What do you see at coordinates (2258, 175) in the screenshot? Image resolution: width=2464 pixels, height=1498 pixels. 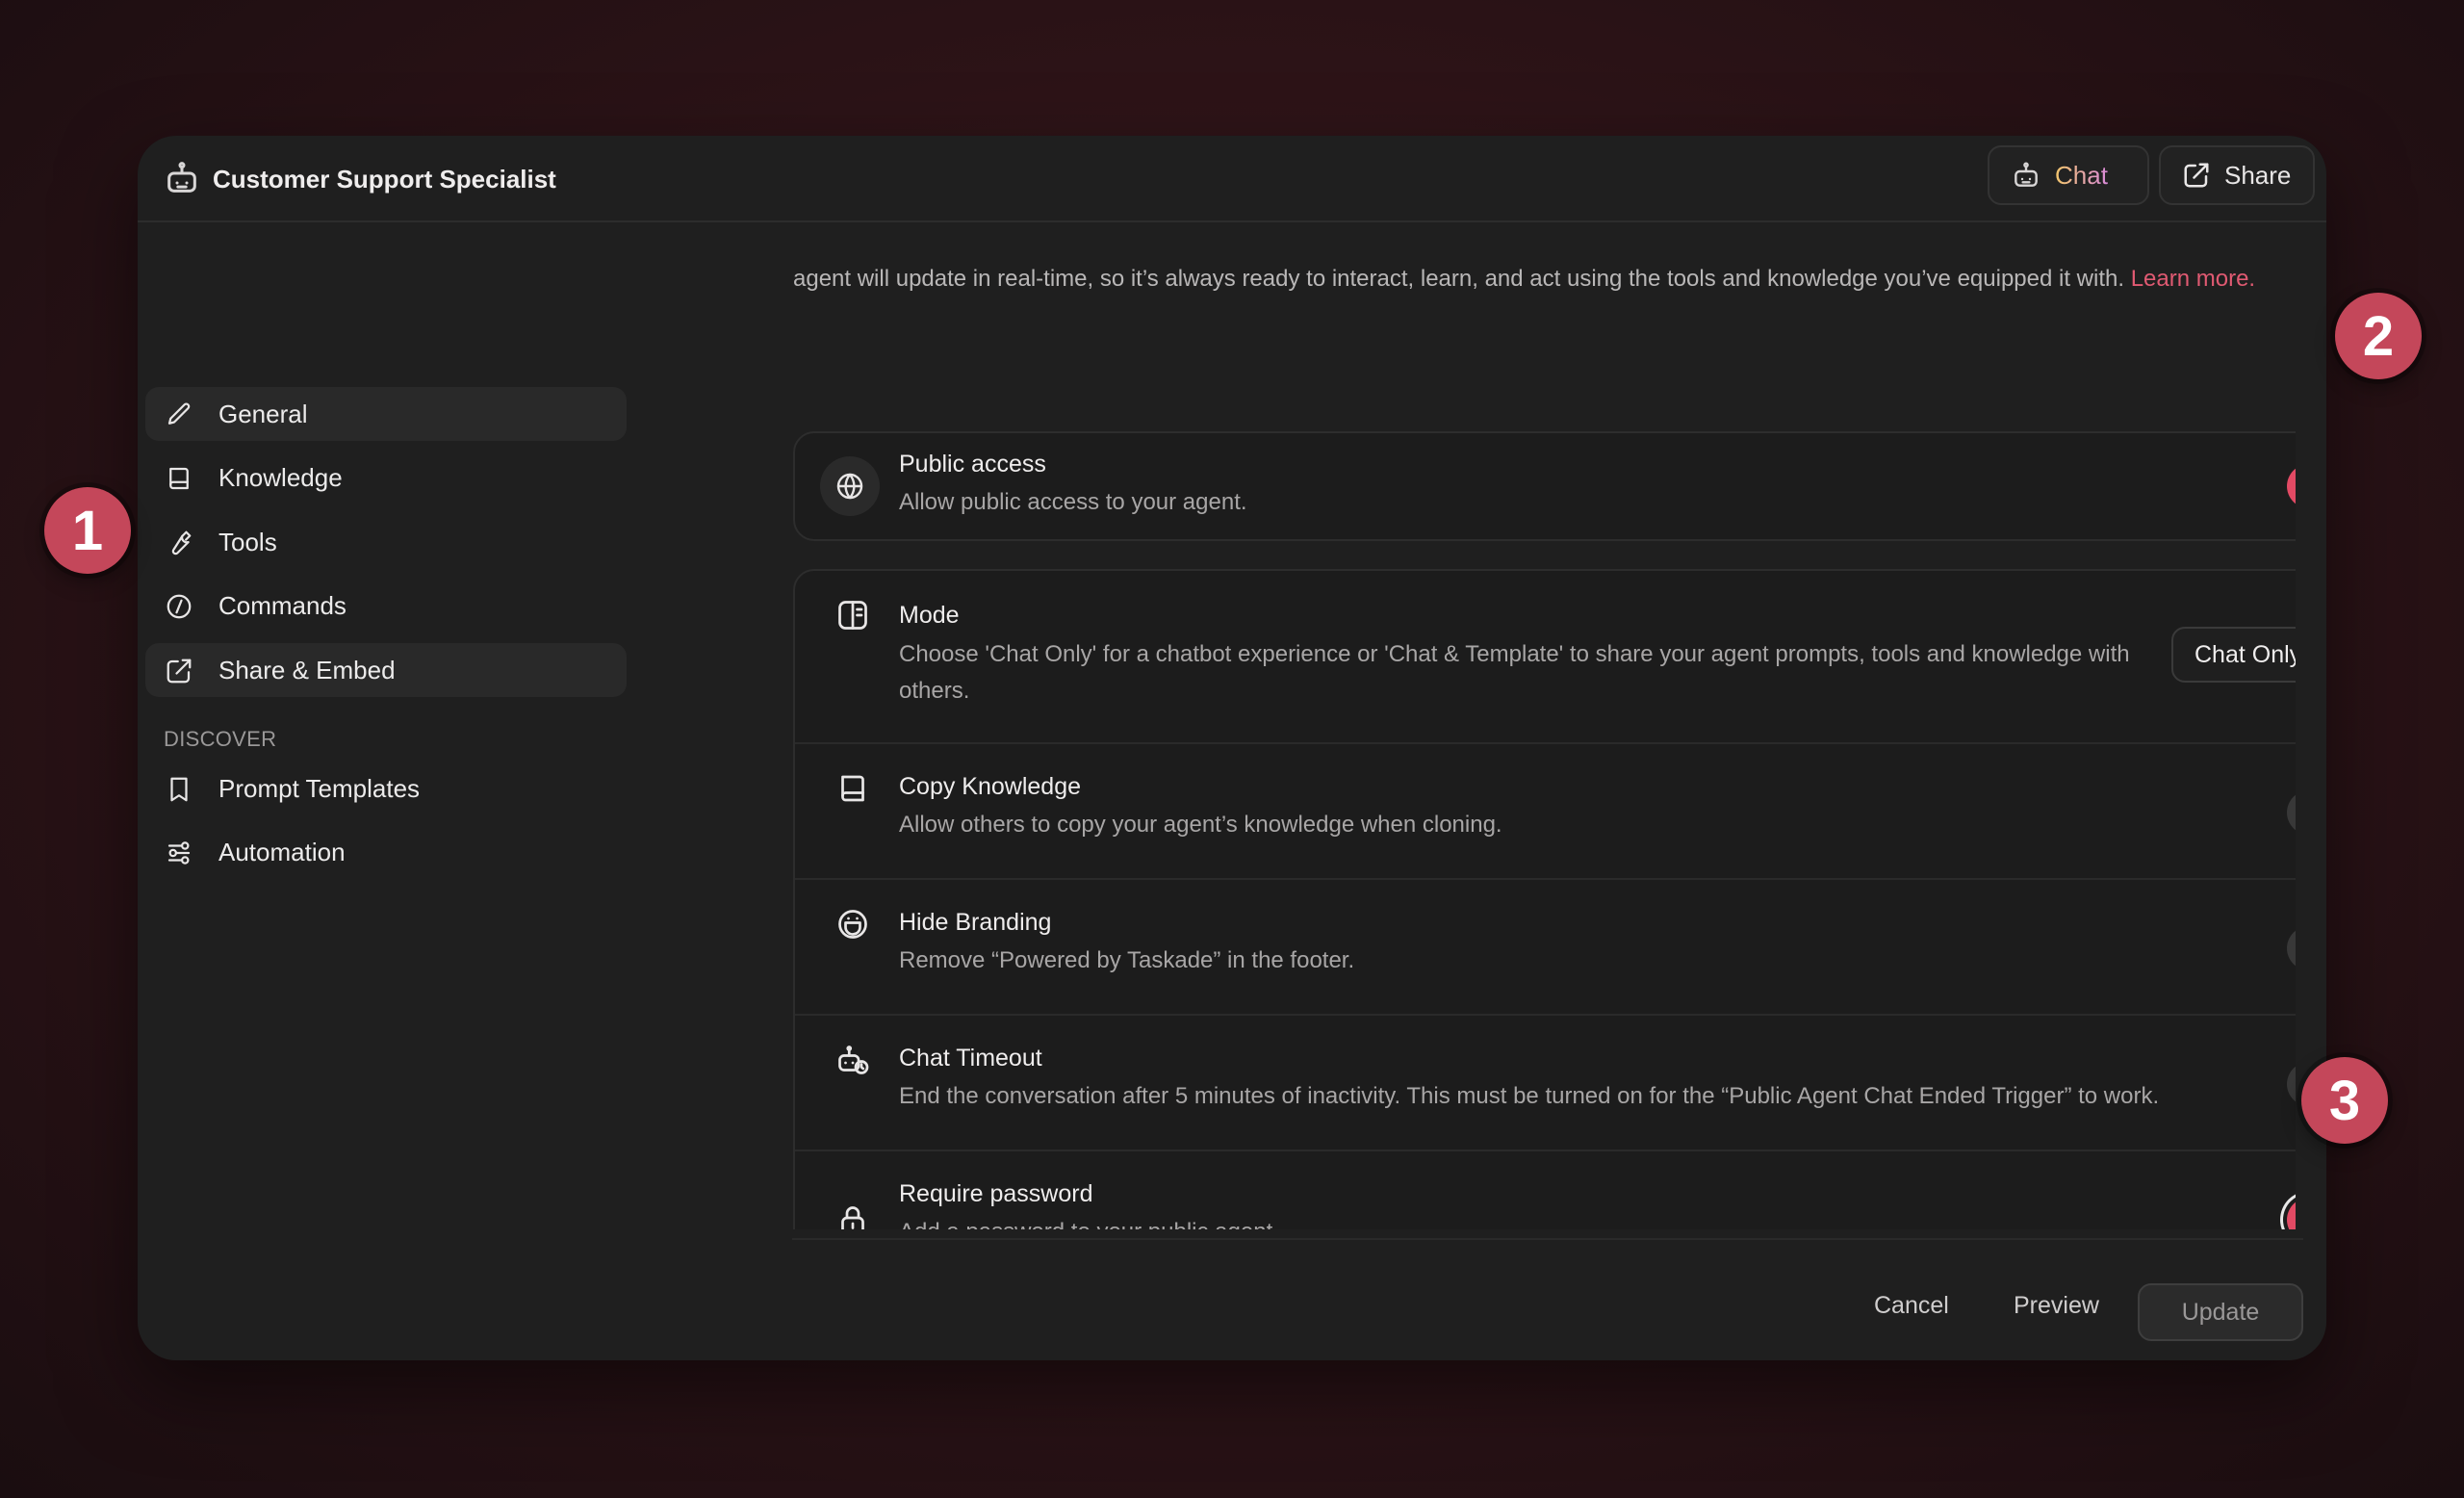 I see `share-button-label: Share` at bounding box center [2258, 175].